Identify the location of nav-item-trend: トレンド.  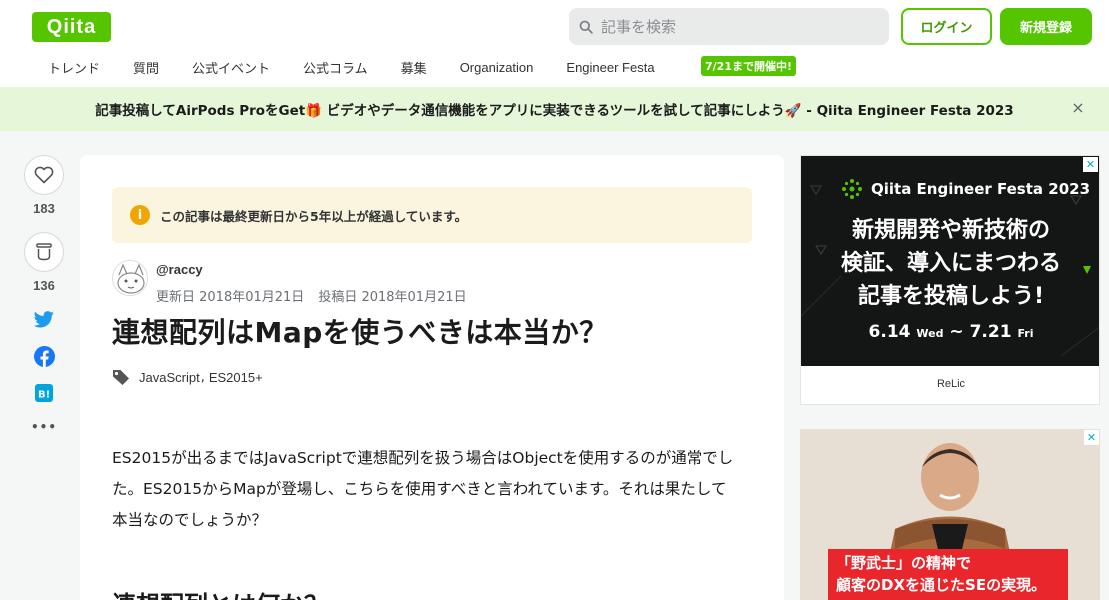
(74, 67).